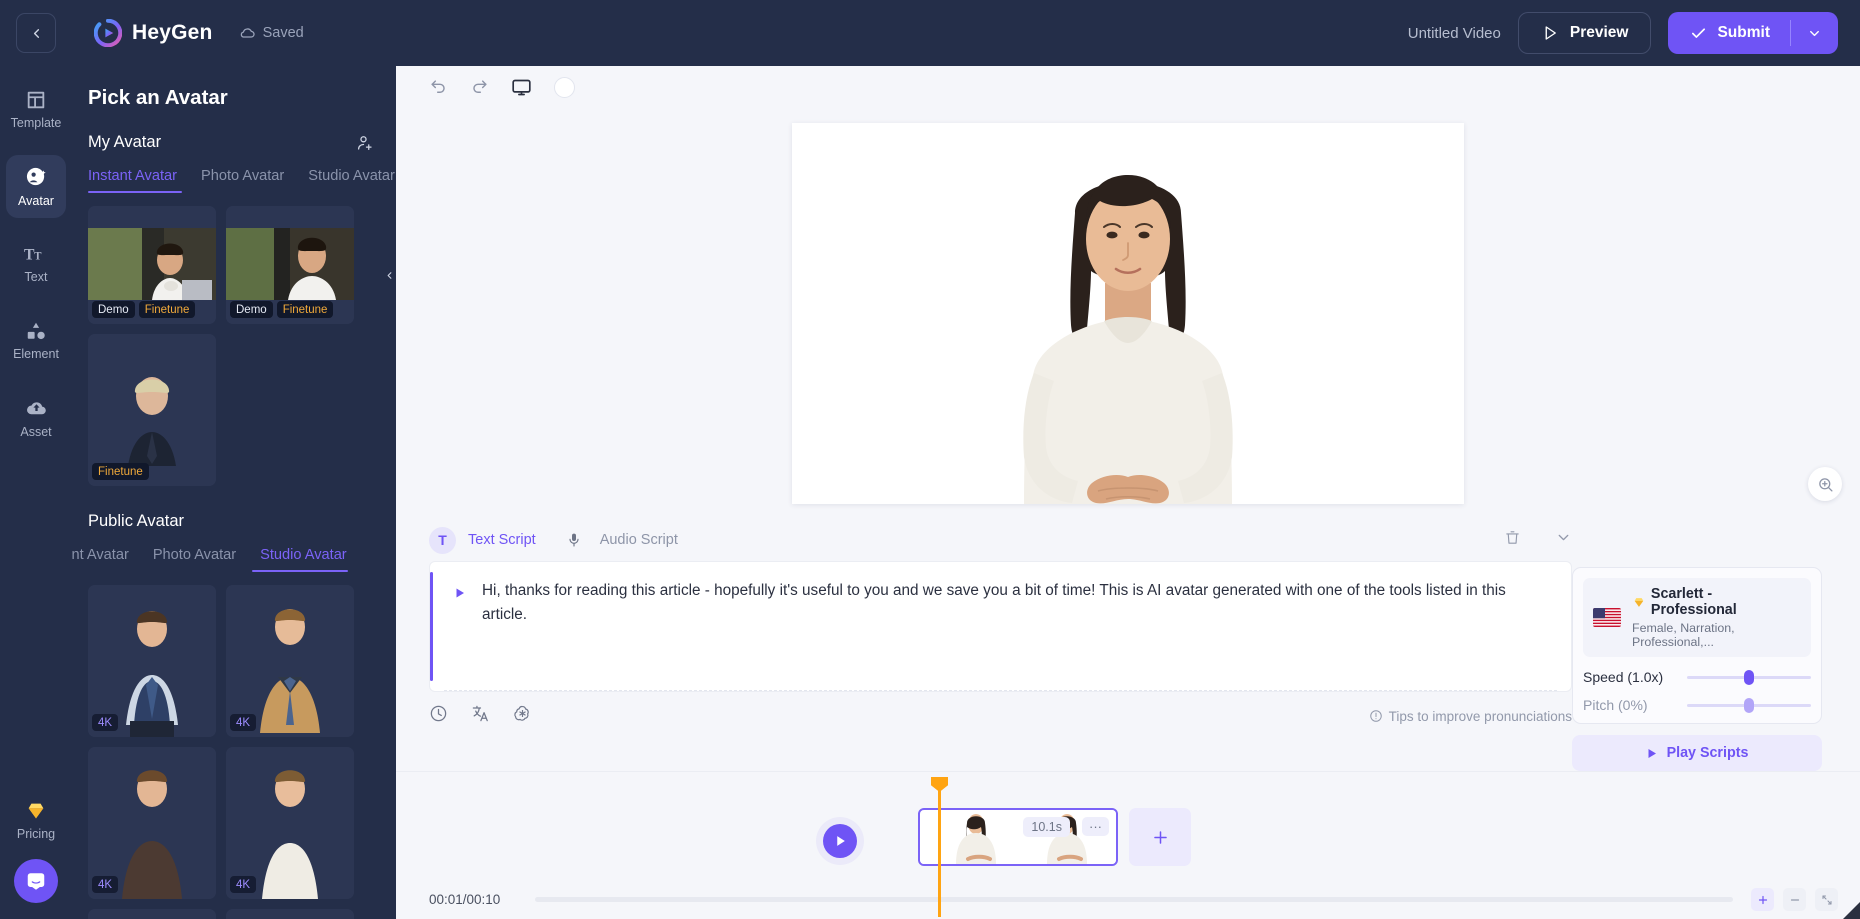 The image size is (1860, 919). I want to click on avatar-card: Finetune, so click(152, 410).